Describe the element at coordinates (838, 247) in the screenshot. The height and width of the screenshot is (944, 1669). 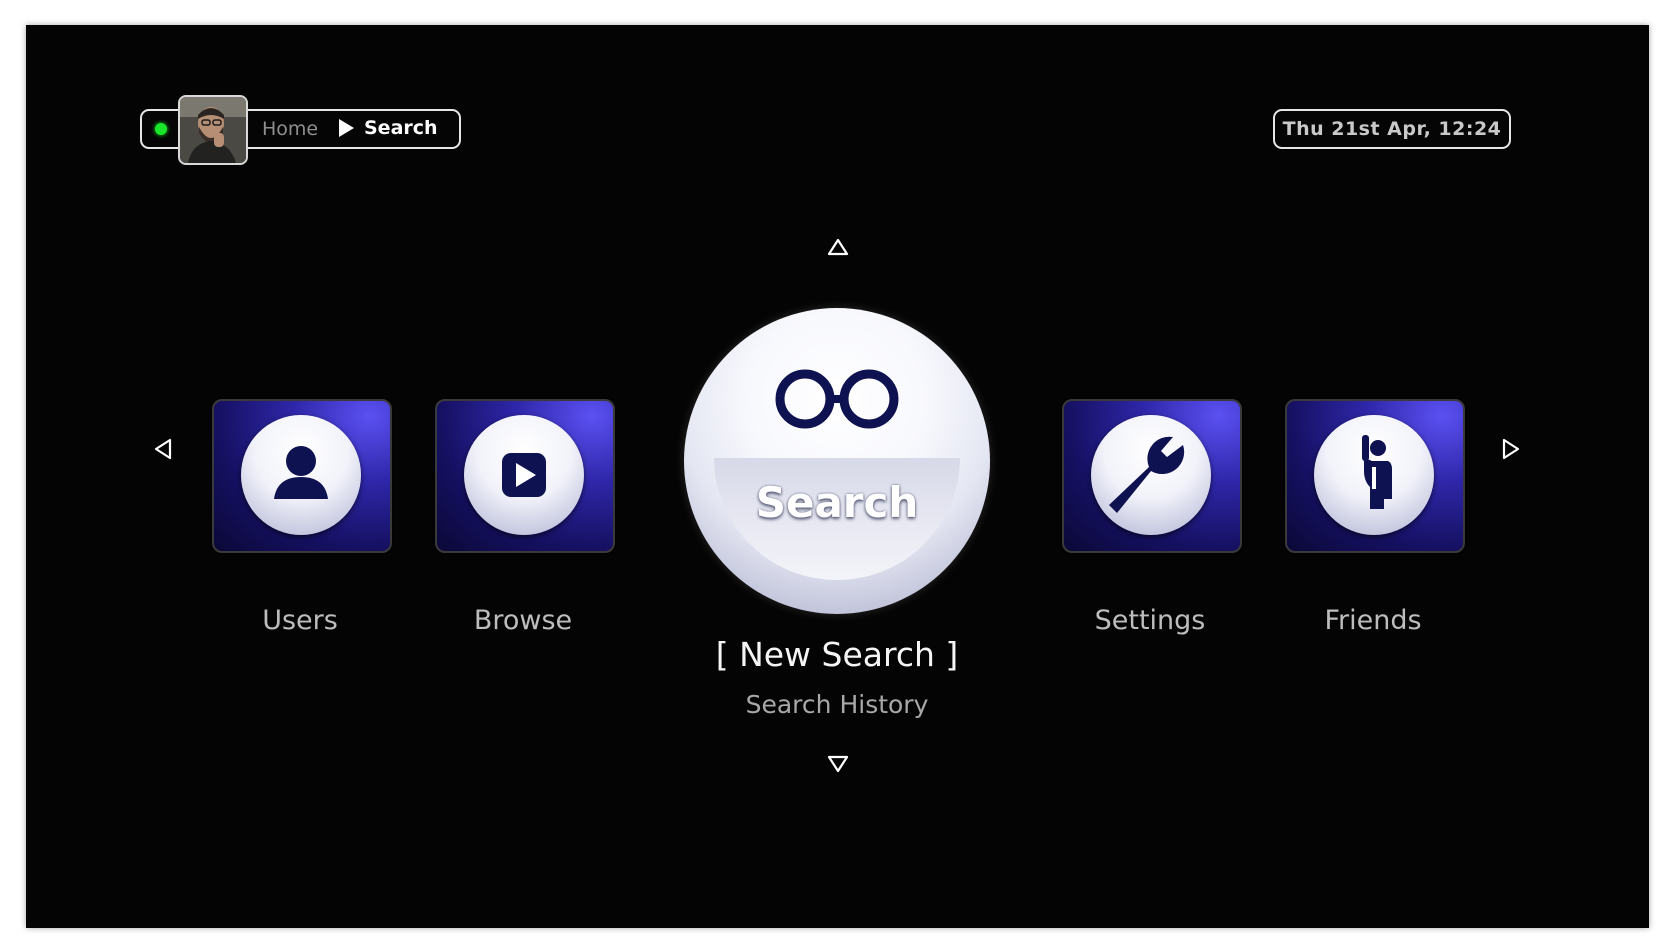
I see `nav-up-arrow-icon` at that location.